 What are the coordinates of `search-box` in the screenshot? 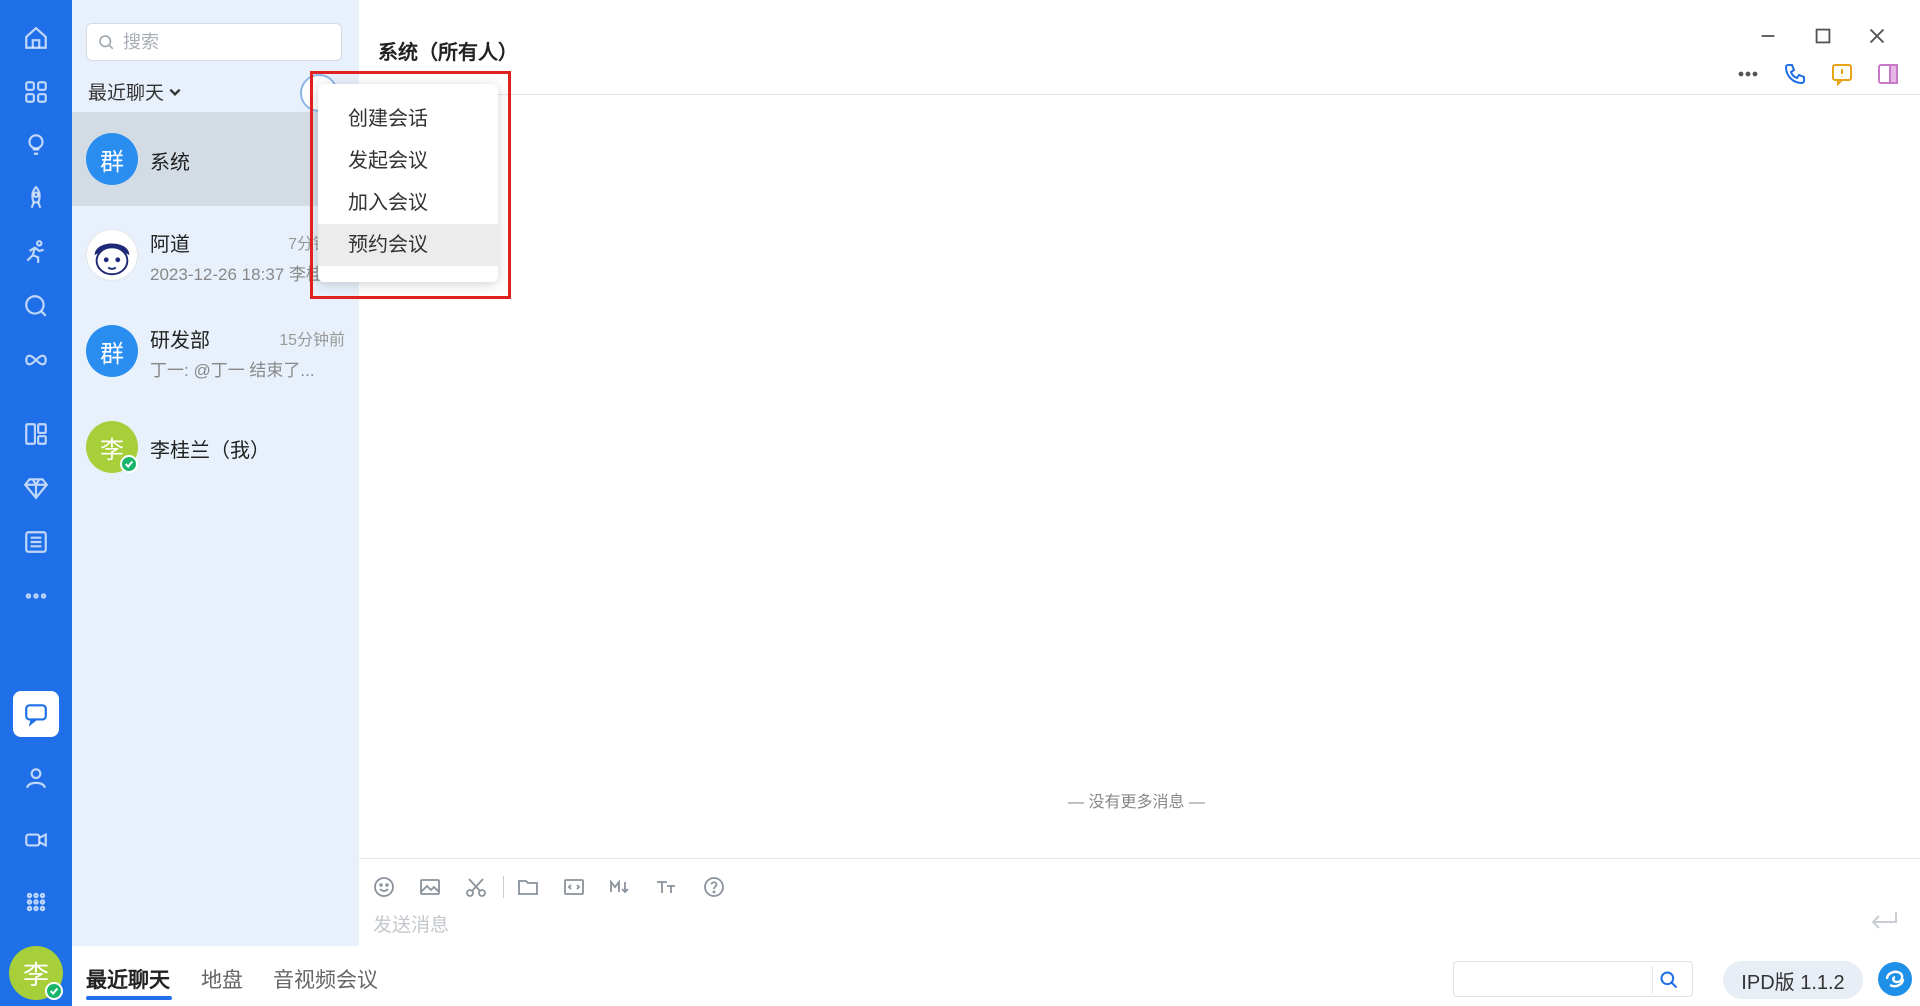 It's located at (214, 42).